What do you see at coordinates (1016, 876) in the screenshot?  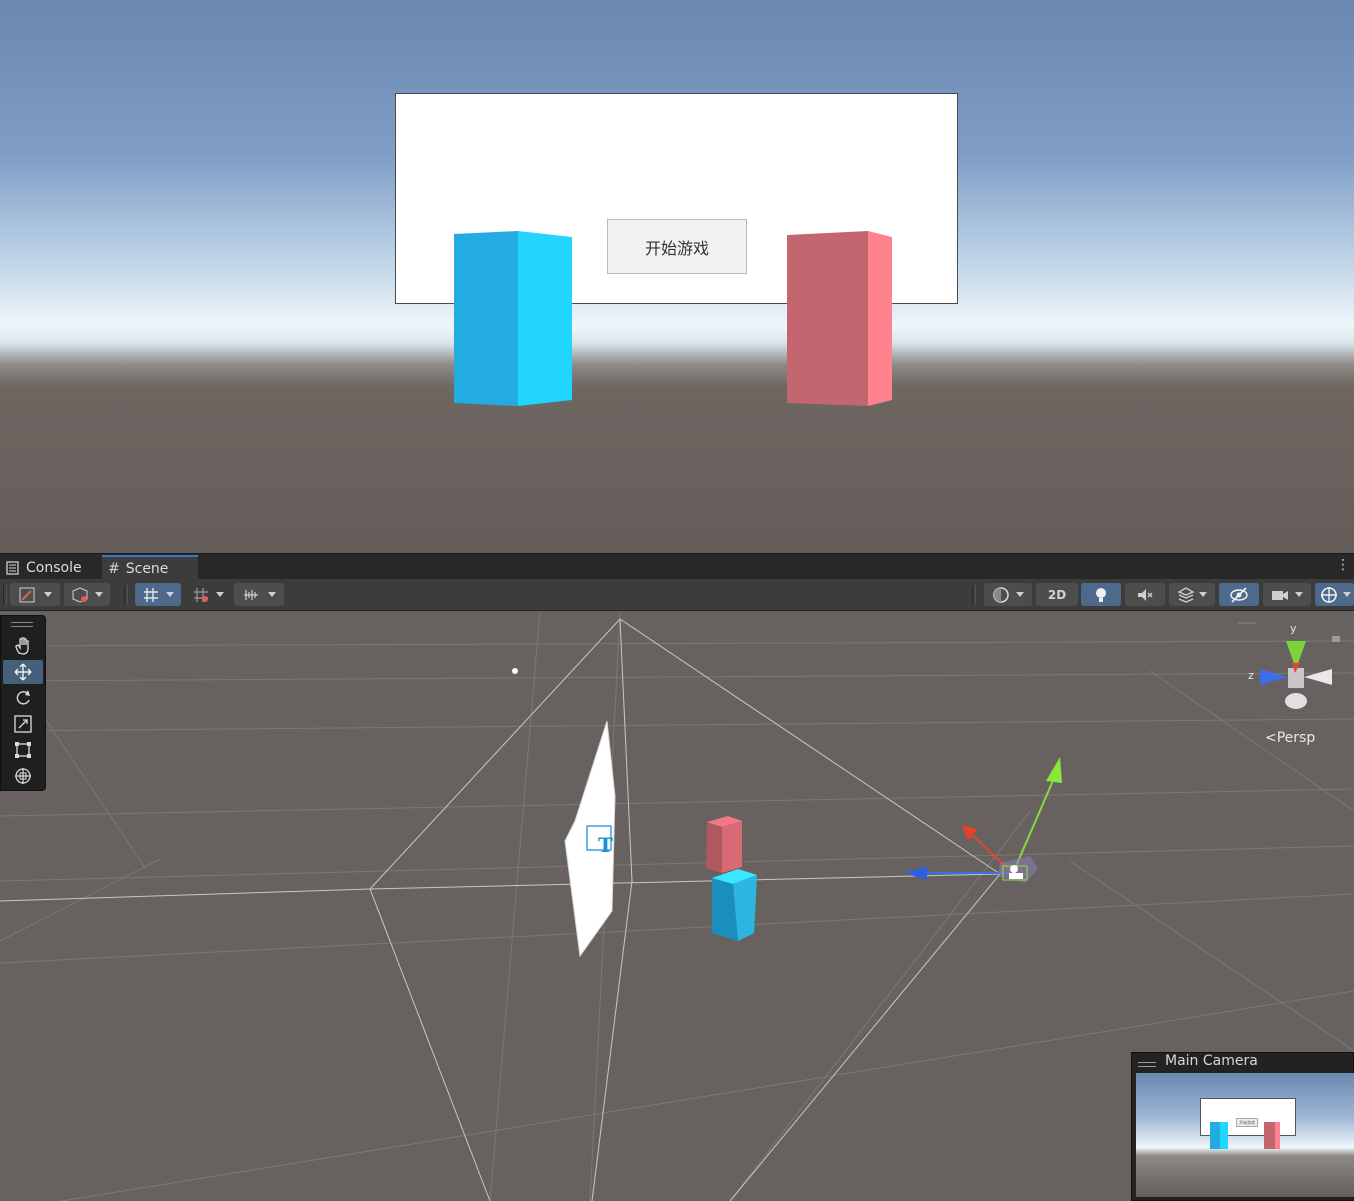 I see `camera-gizmo-icon` at bounding box center [1016, 876].